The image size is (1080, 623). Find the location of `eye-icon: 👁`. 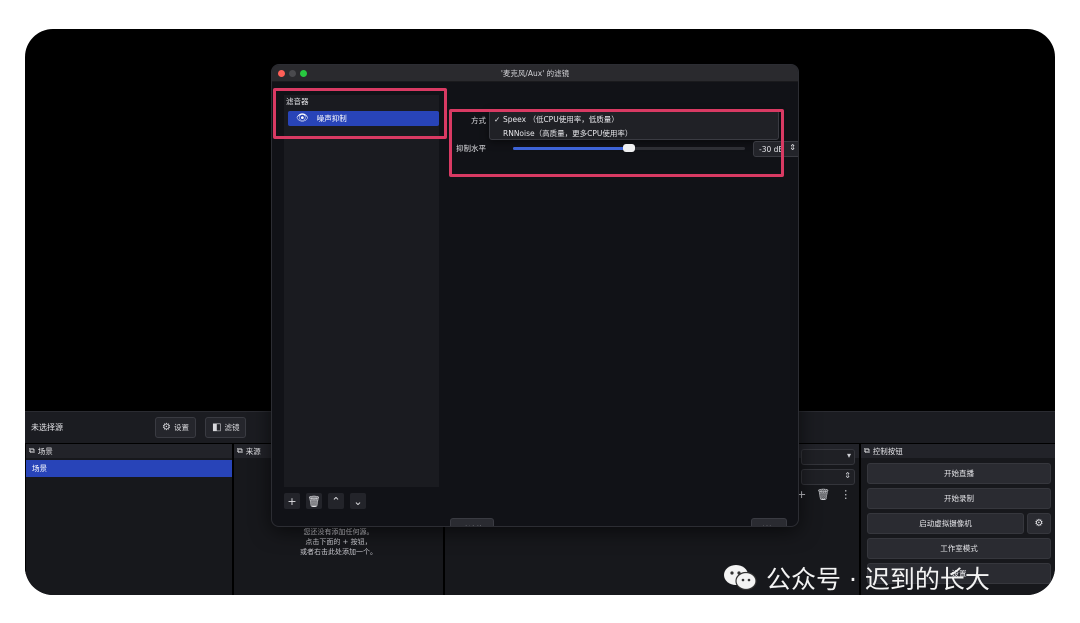

eye-icon: 👁 is located at coordinates (302, 118).